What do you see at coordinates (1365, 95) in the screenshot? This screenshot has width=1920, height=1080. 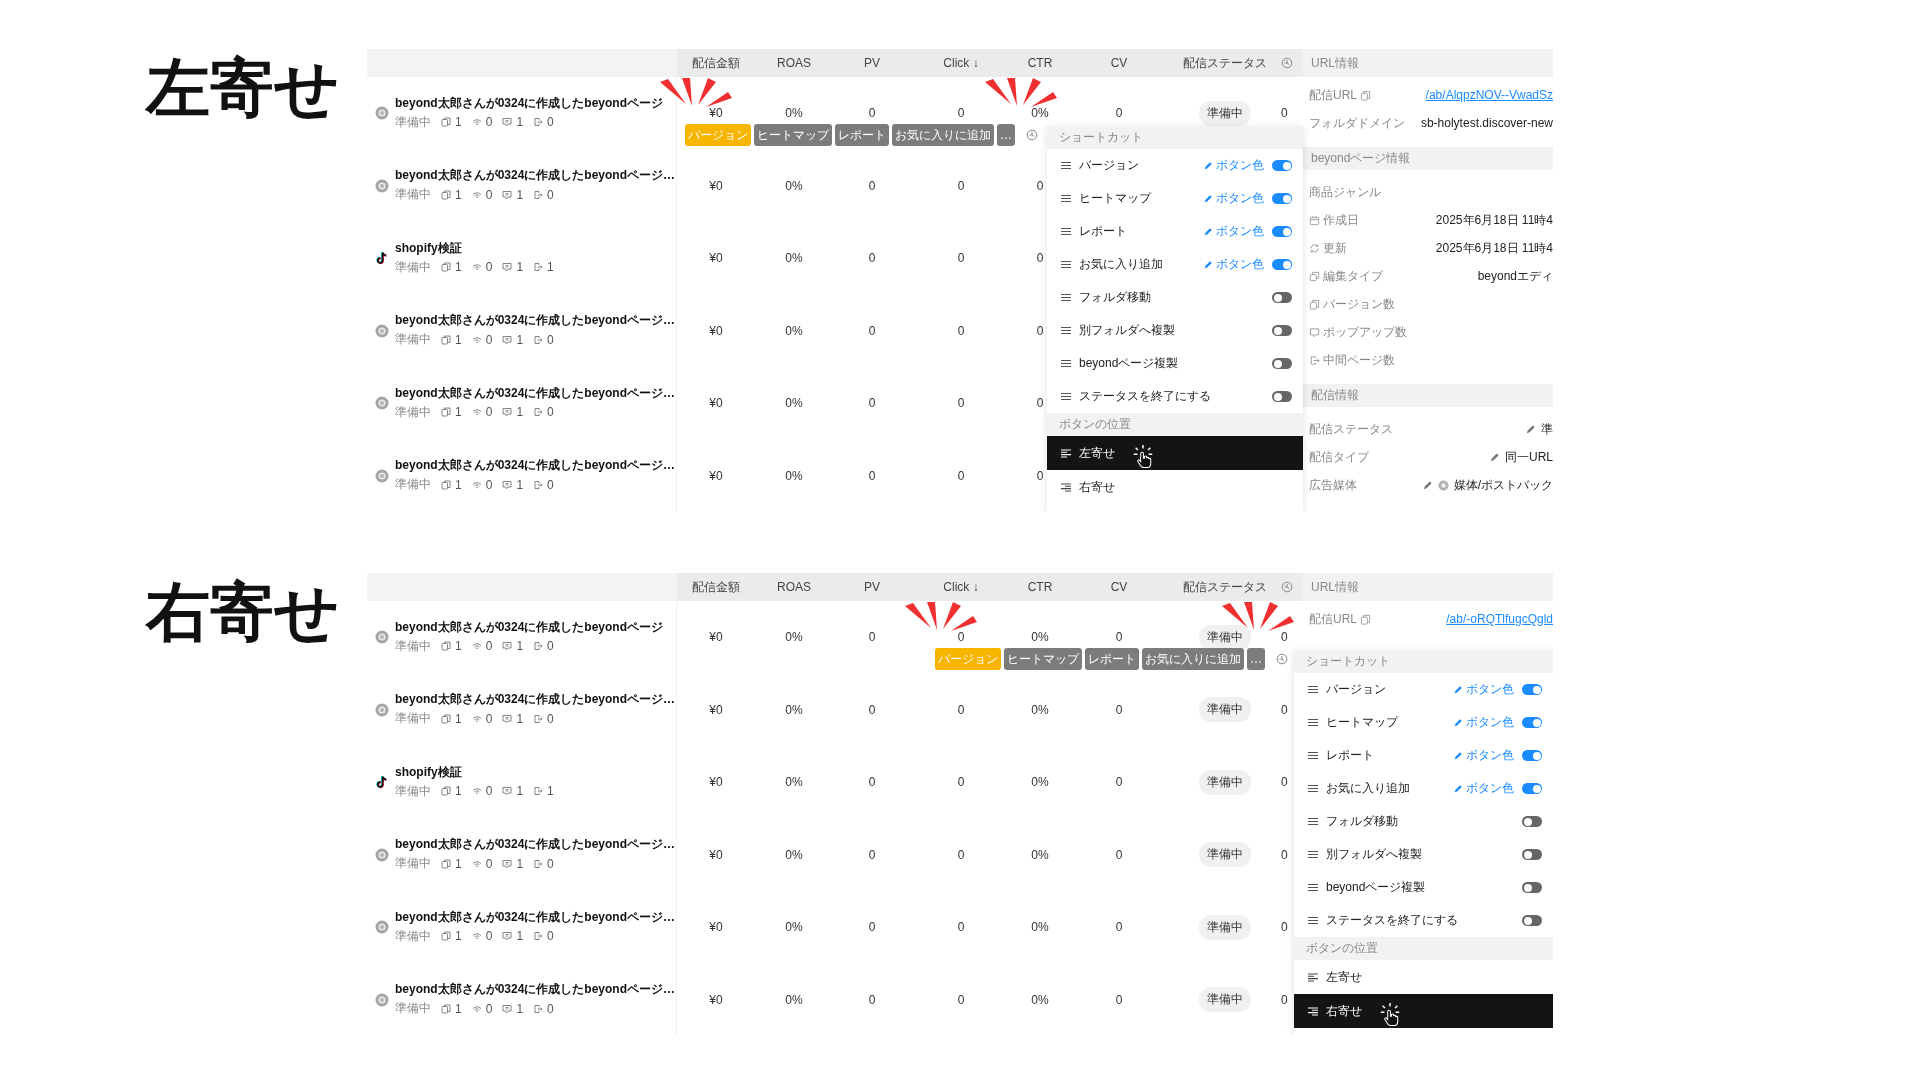 I see `copy-icon` at bounding box center [1365, 95].